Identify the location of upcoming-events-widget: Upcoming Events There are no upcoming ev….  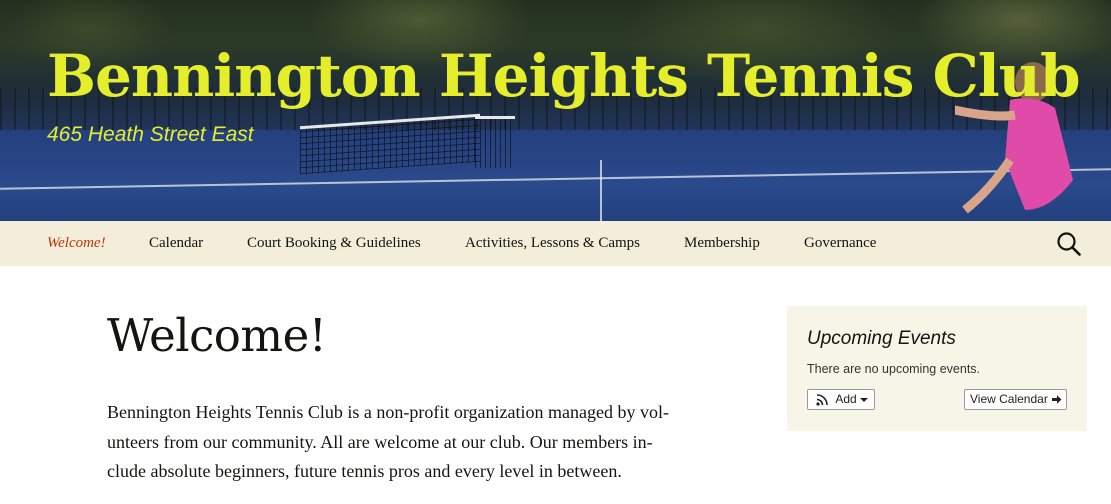
(937, 368).